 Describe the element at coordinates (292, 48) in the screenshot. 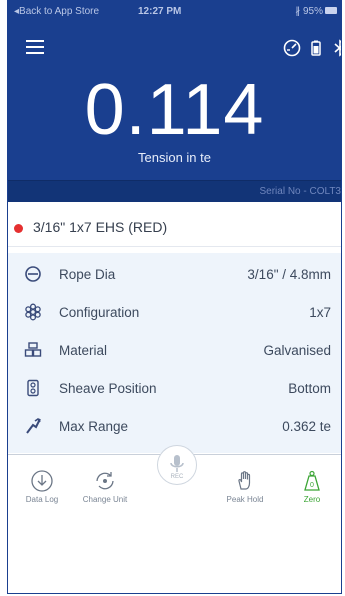

I see `gauge-icon` at that location.